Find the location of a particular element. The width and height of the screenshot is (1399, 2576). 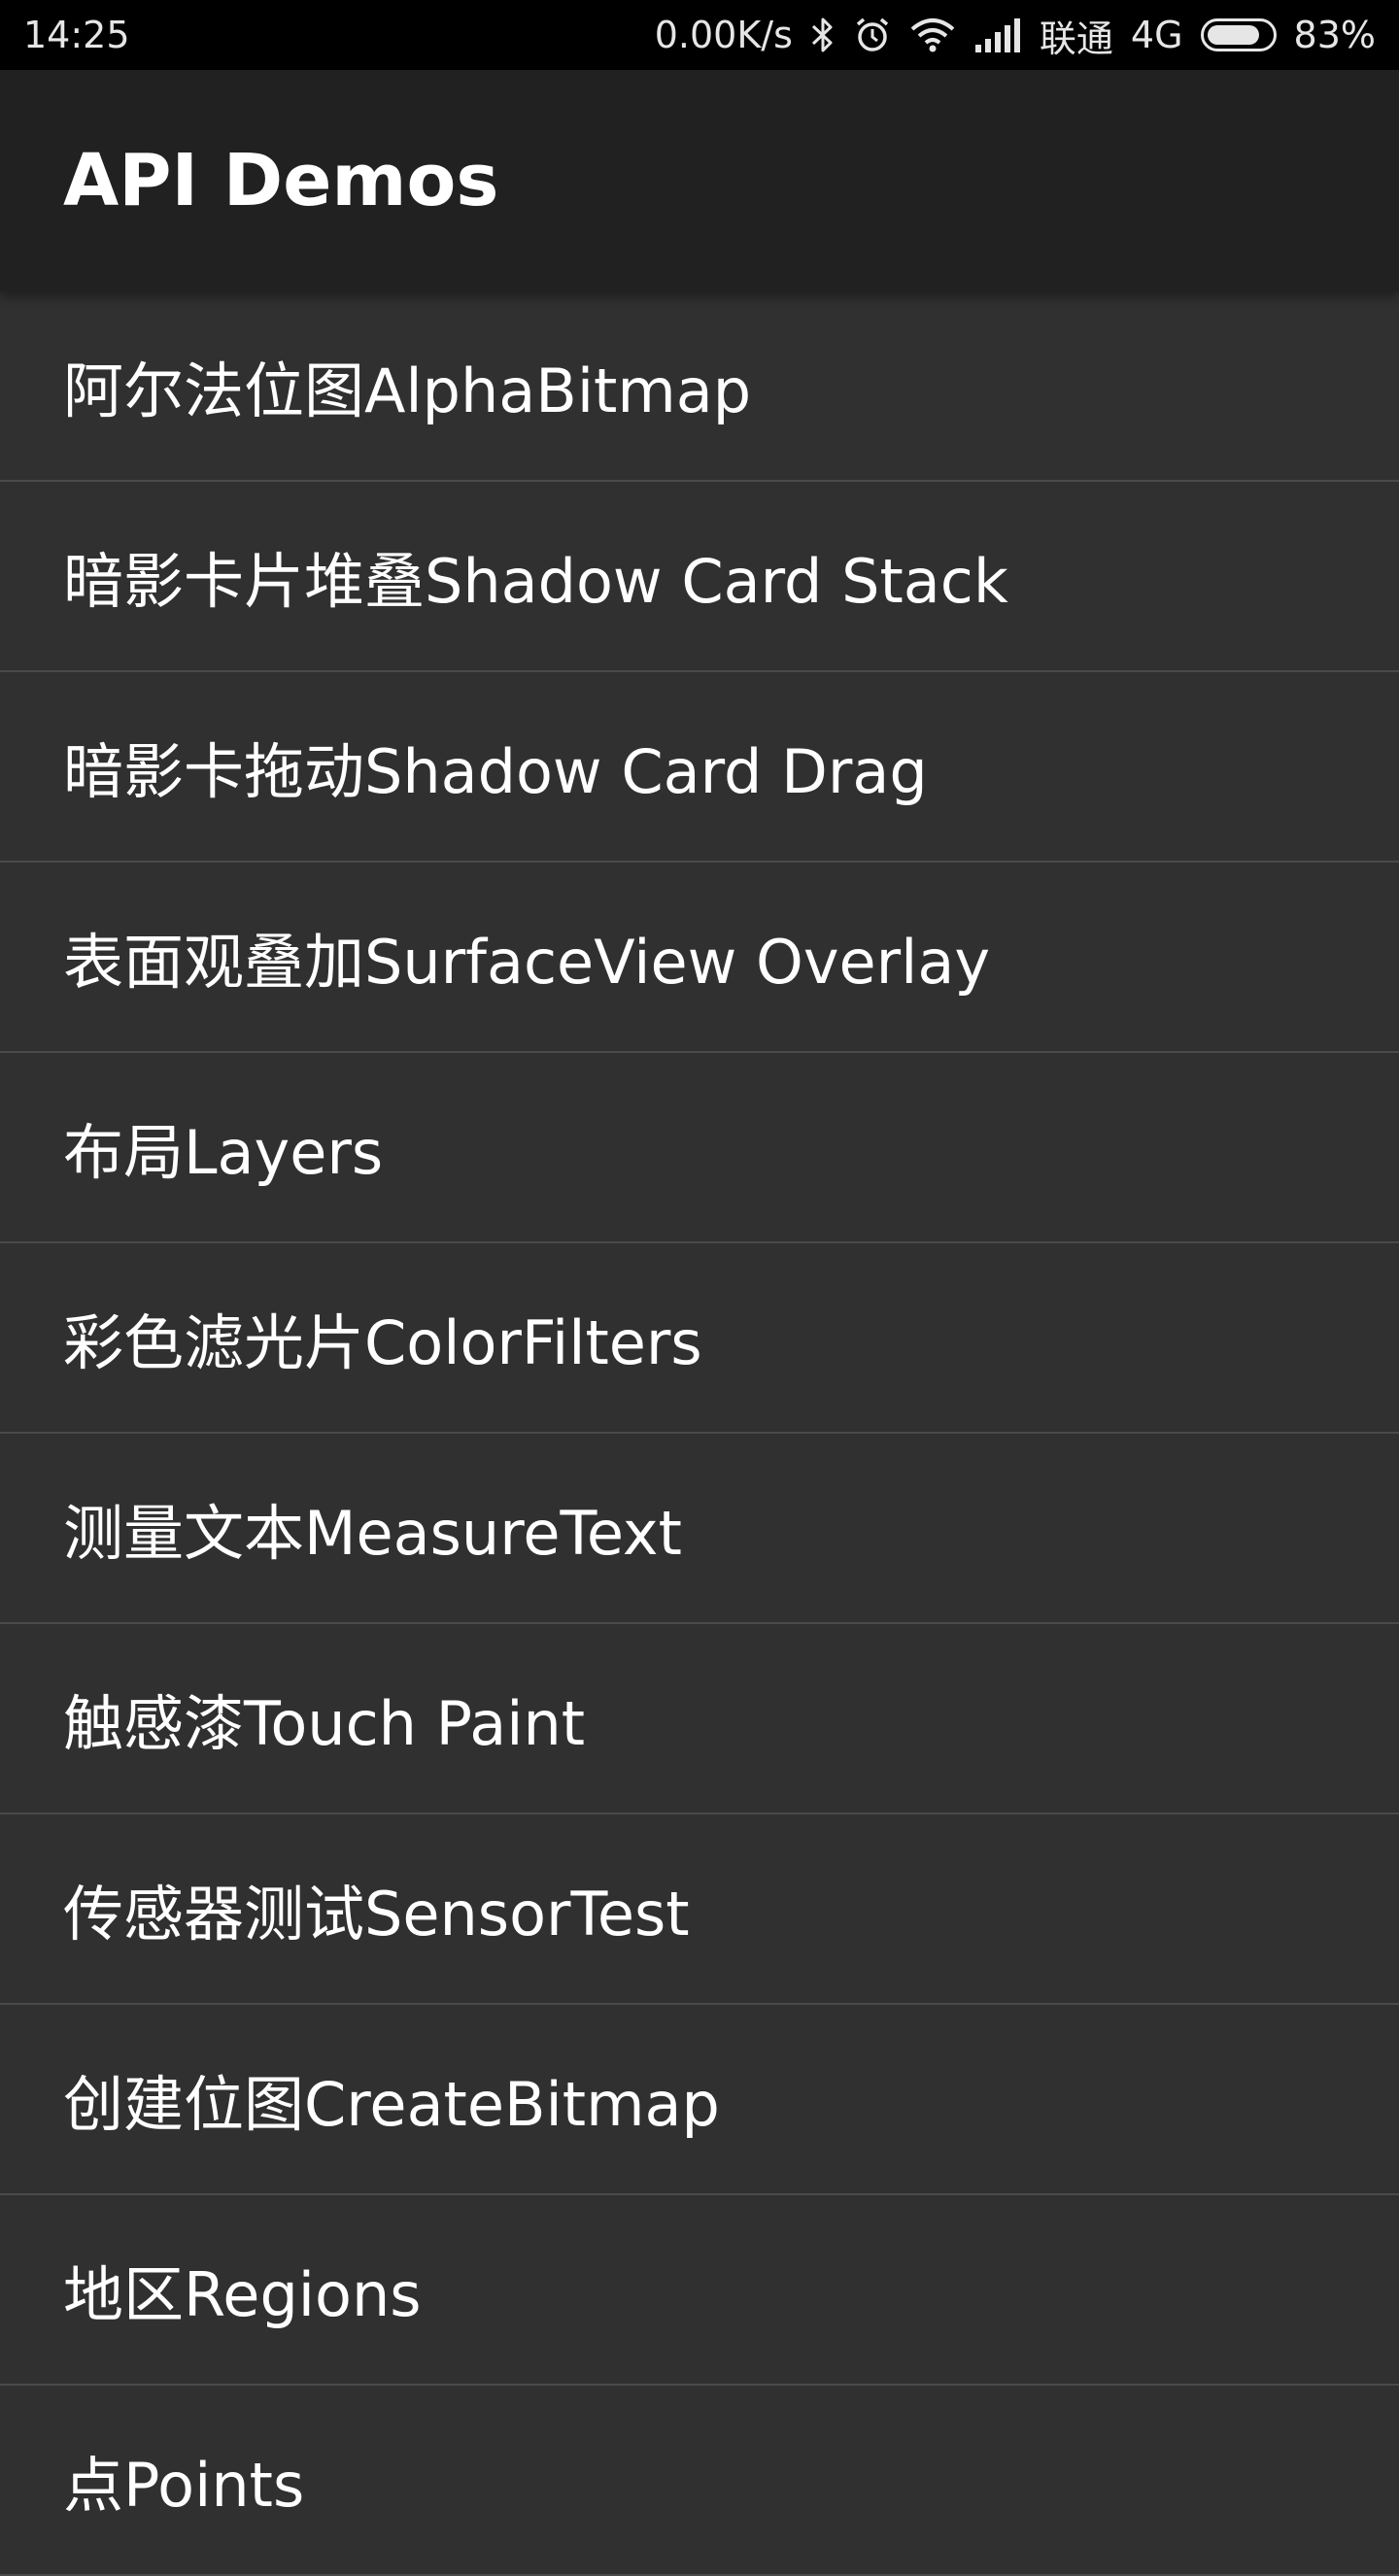

list-item-label: 触感漆Touch Paint is located at coordinates (324, 1723).